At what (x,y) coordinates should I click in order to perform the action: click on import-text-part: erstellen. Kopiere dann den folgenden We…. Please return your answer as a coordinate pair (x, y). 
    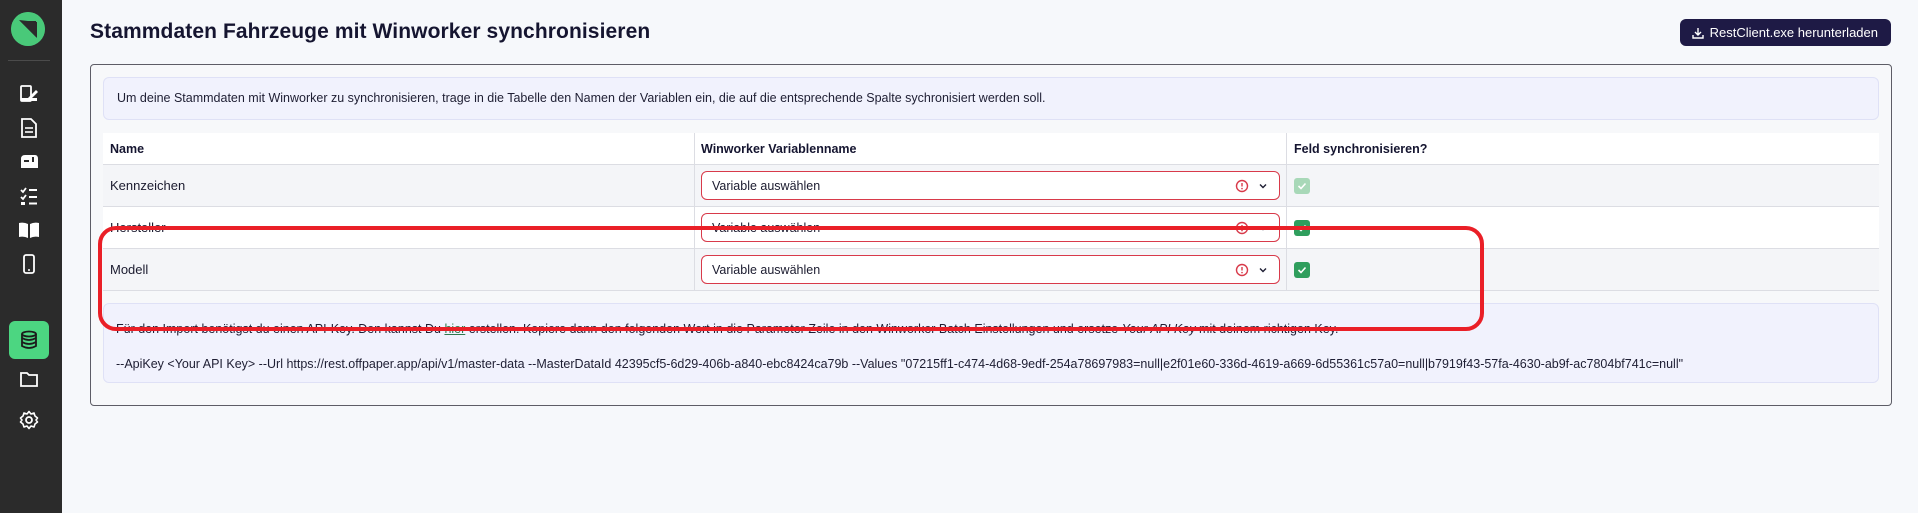
    Looking at the image, I should click on (793, 329).